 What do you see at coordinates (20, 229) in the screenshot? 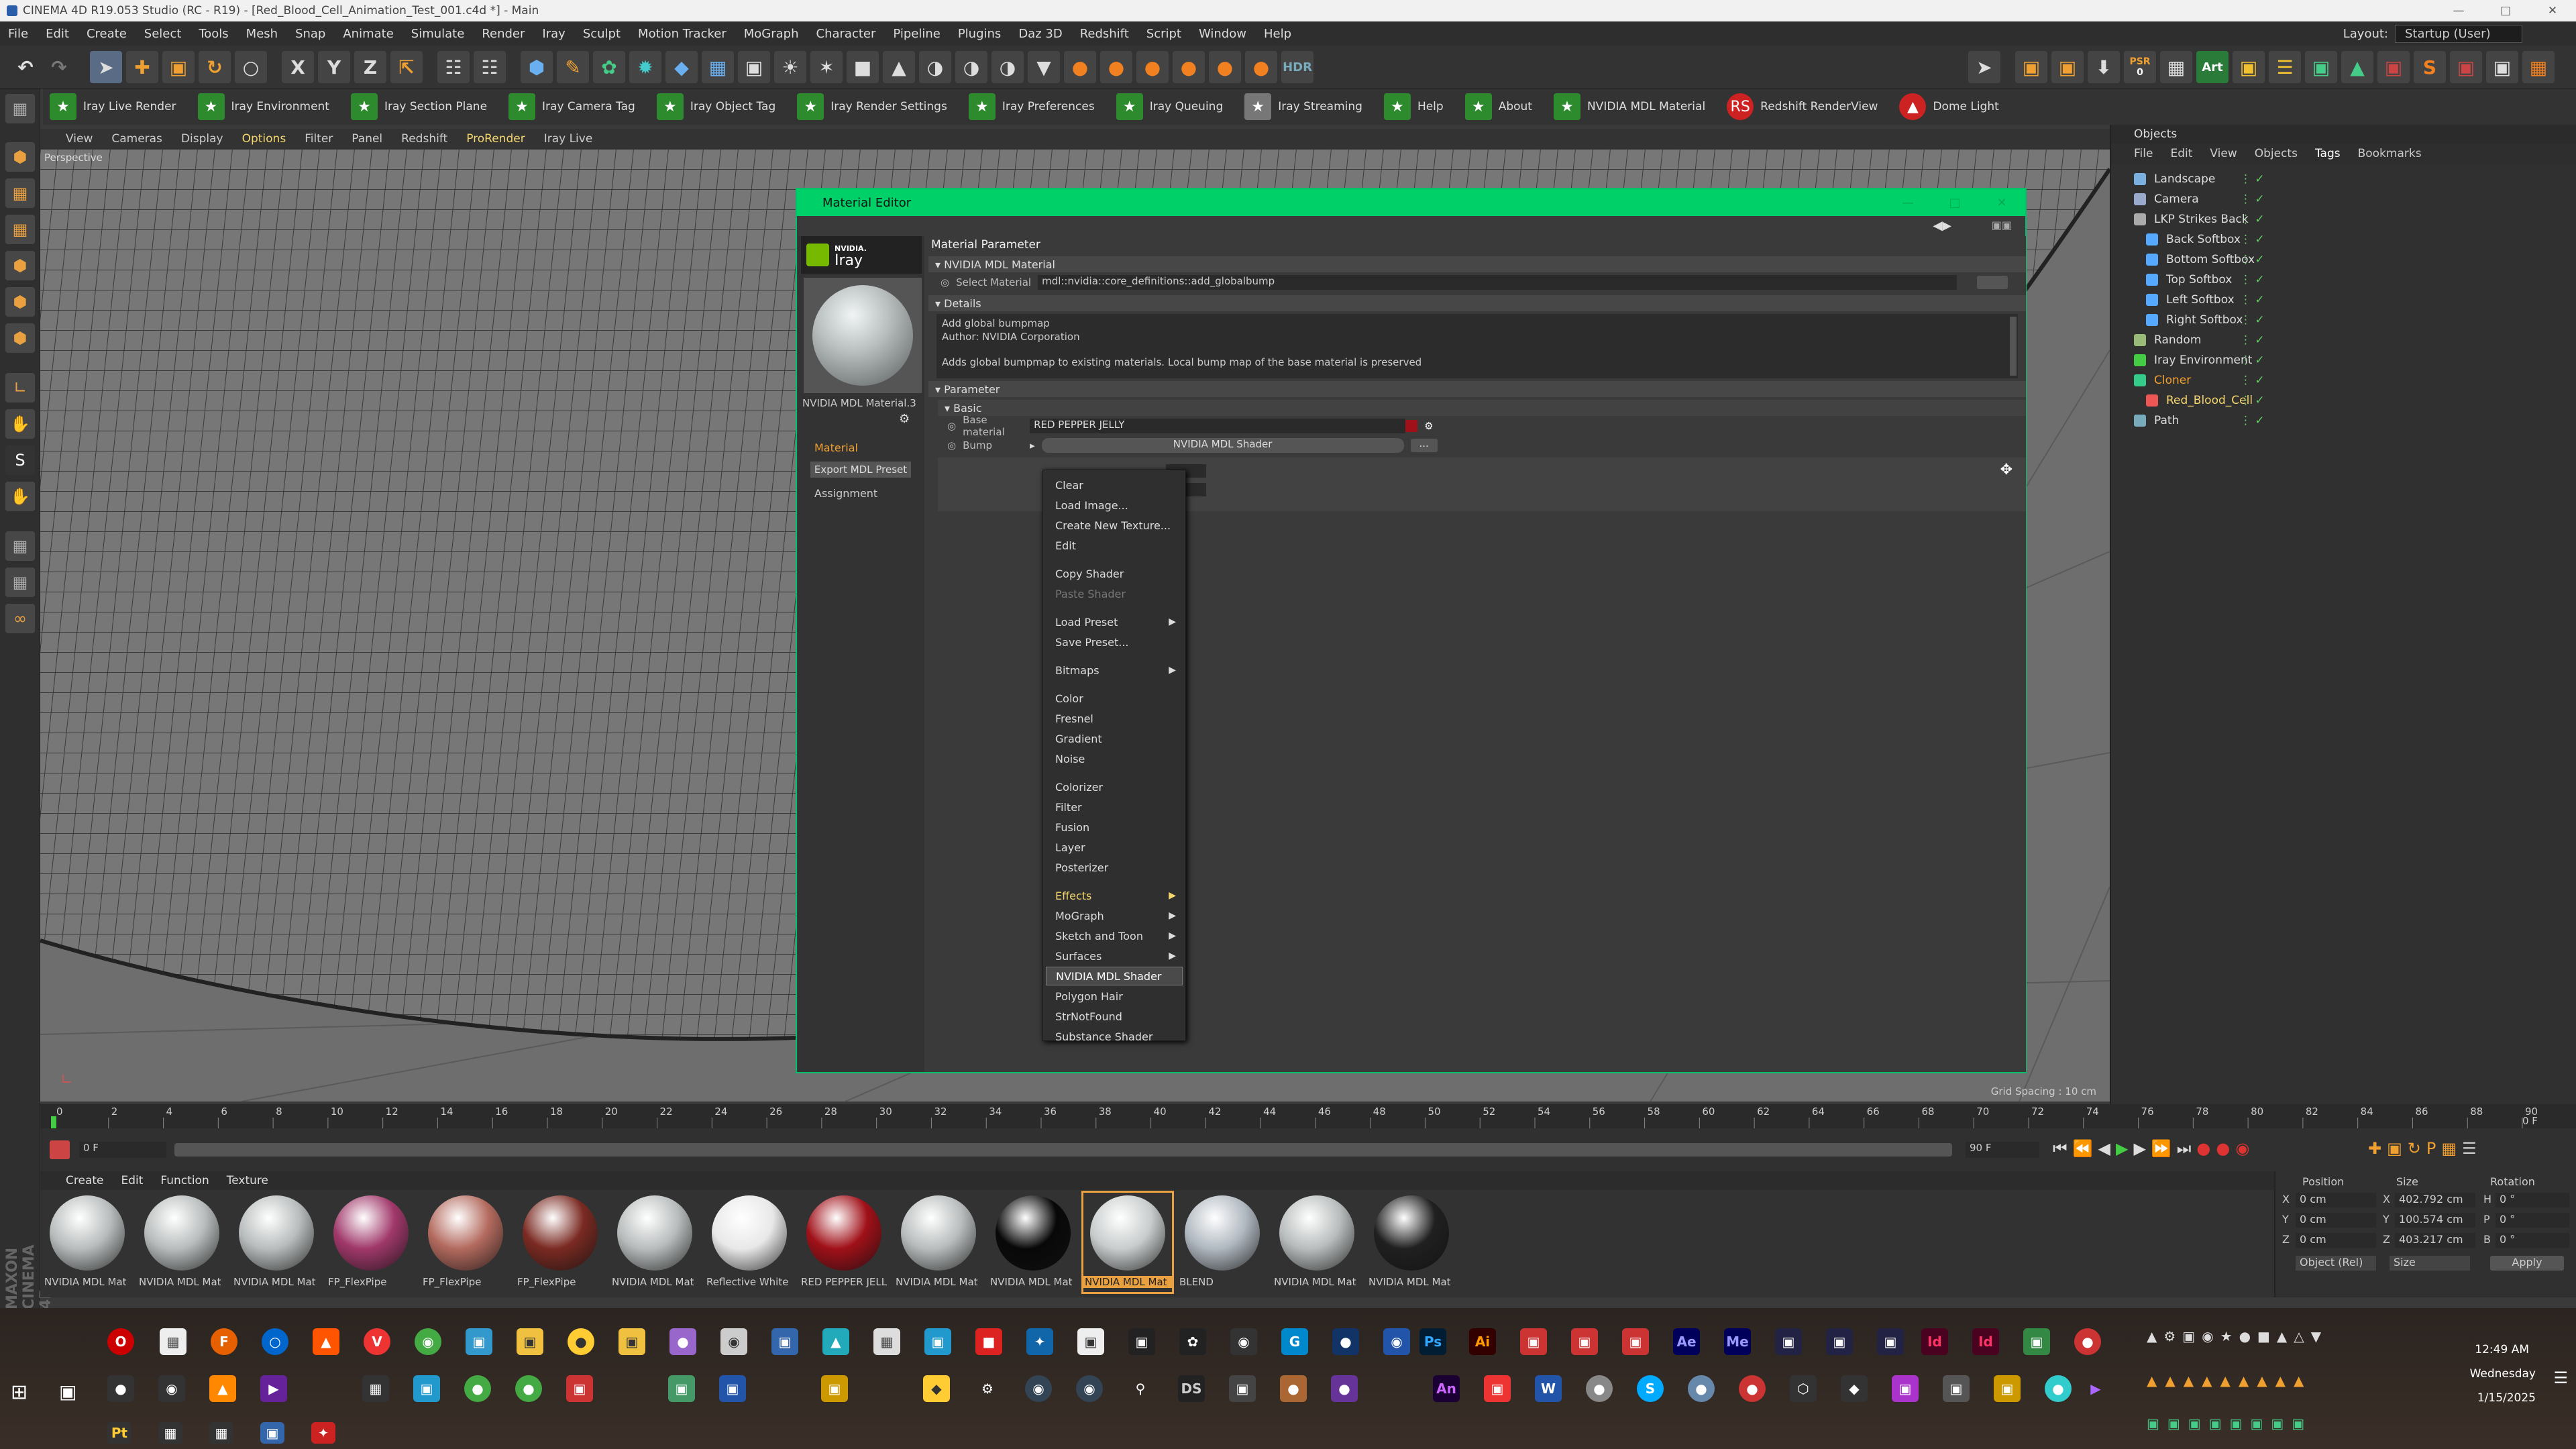
I see `workplane-icon: ▦` at bounding box center [20, 229].